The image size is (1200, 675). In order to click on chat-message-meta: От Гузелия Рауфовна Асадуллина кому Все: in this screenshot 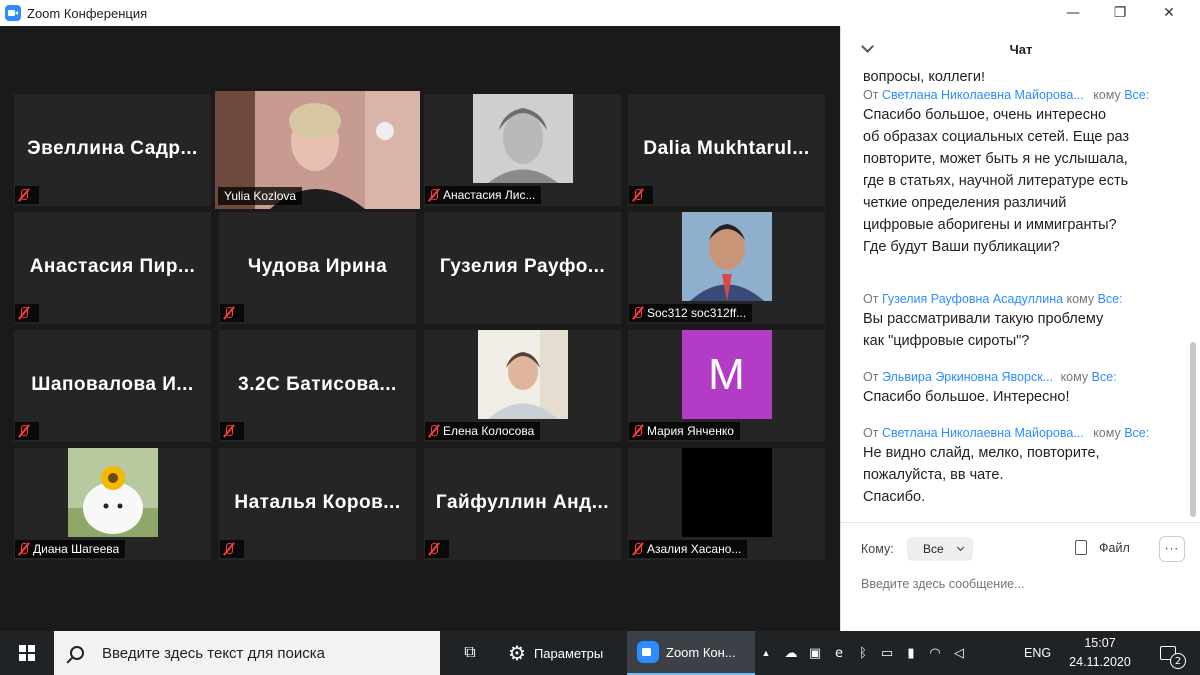, I will do `click(993, 299)`.